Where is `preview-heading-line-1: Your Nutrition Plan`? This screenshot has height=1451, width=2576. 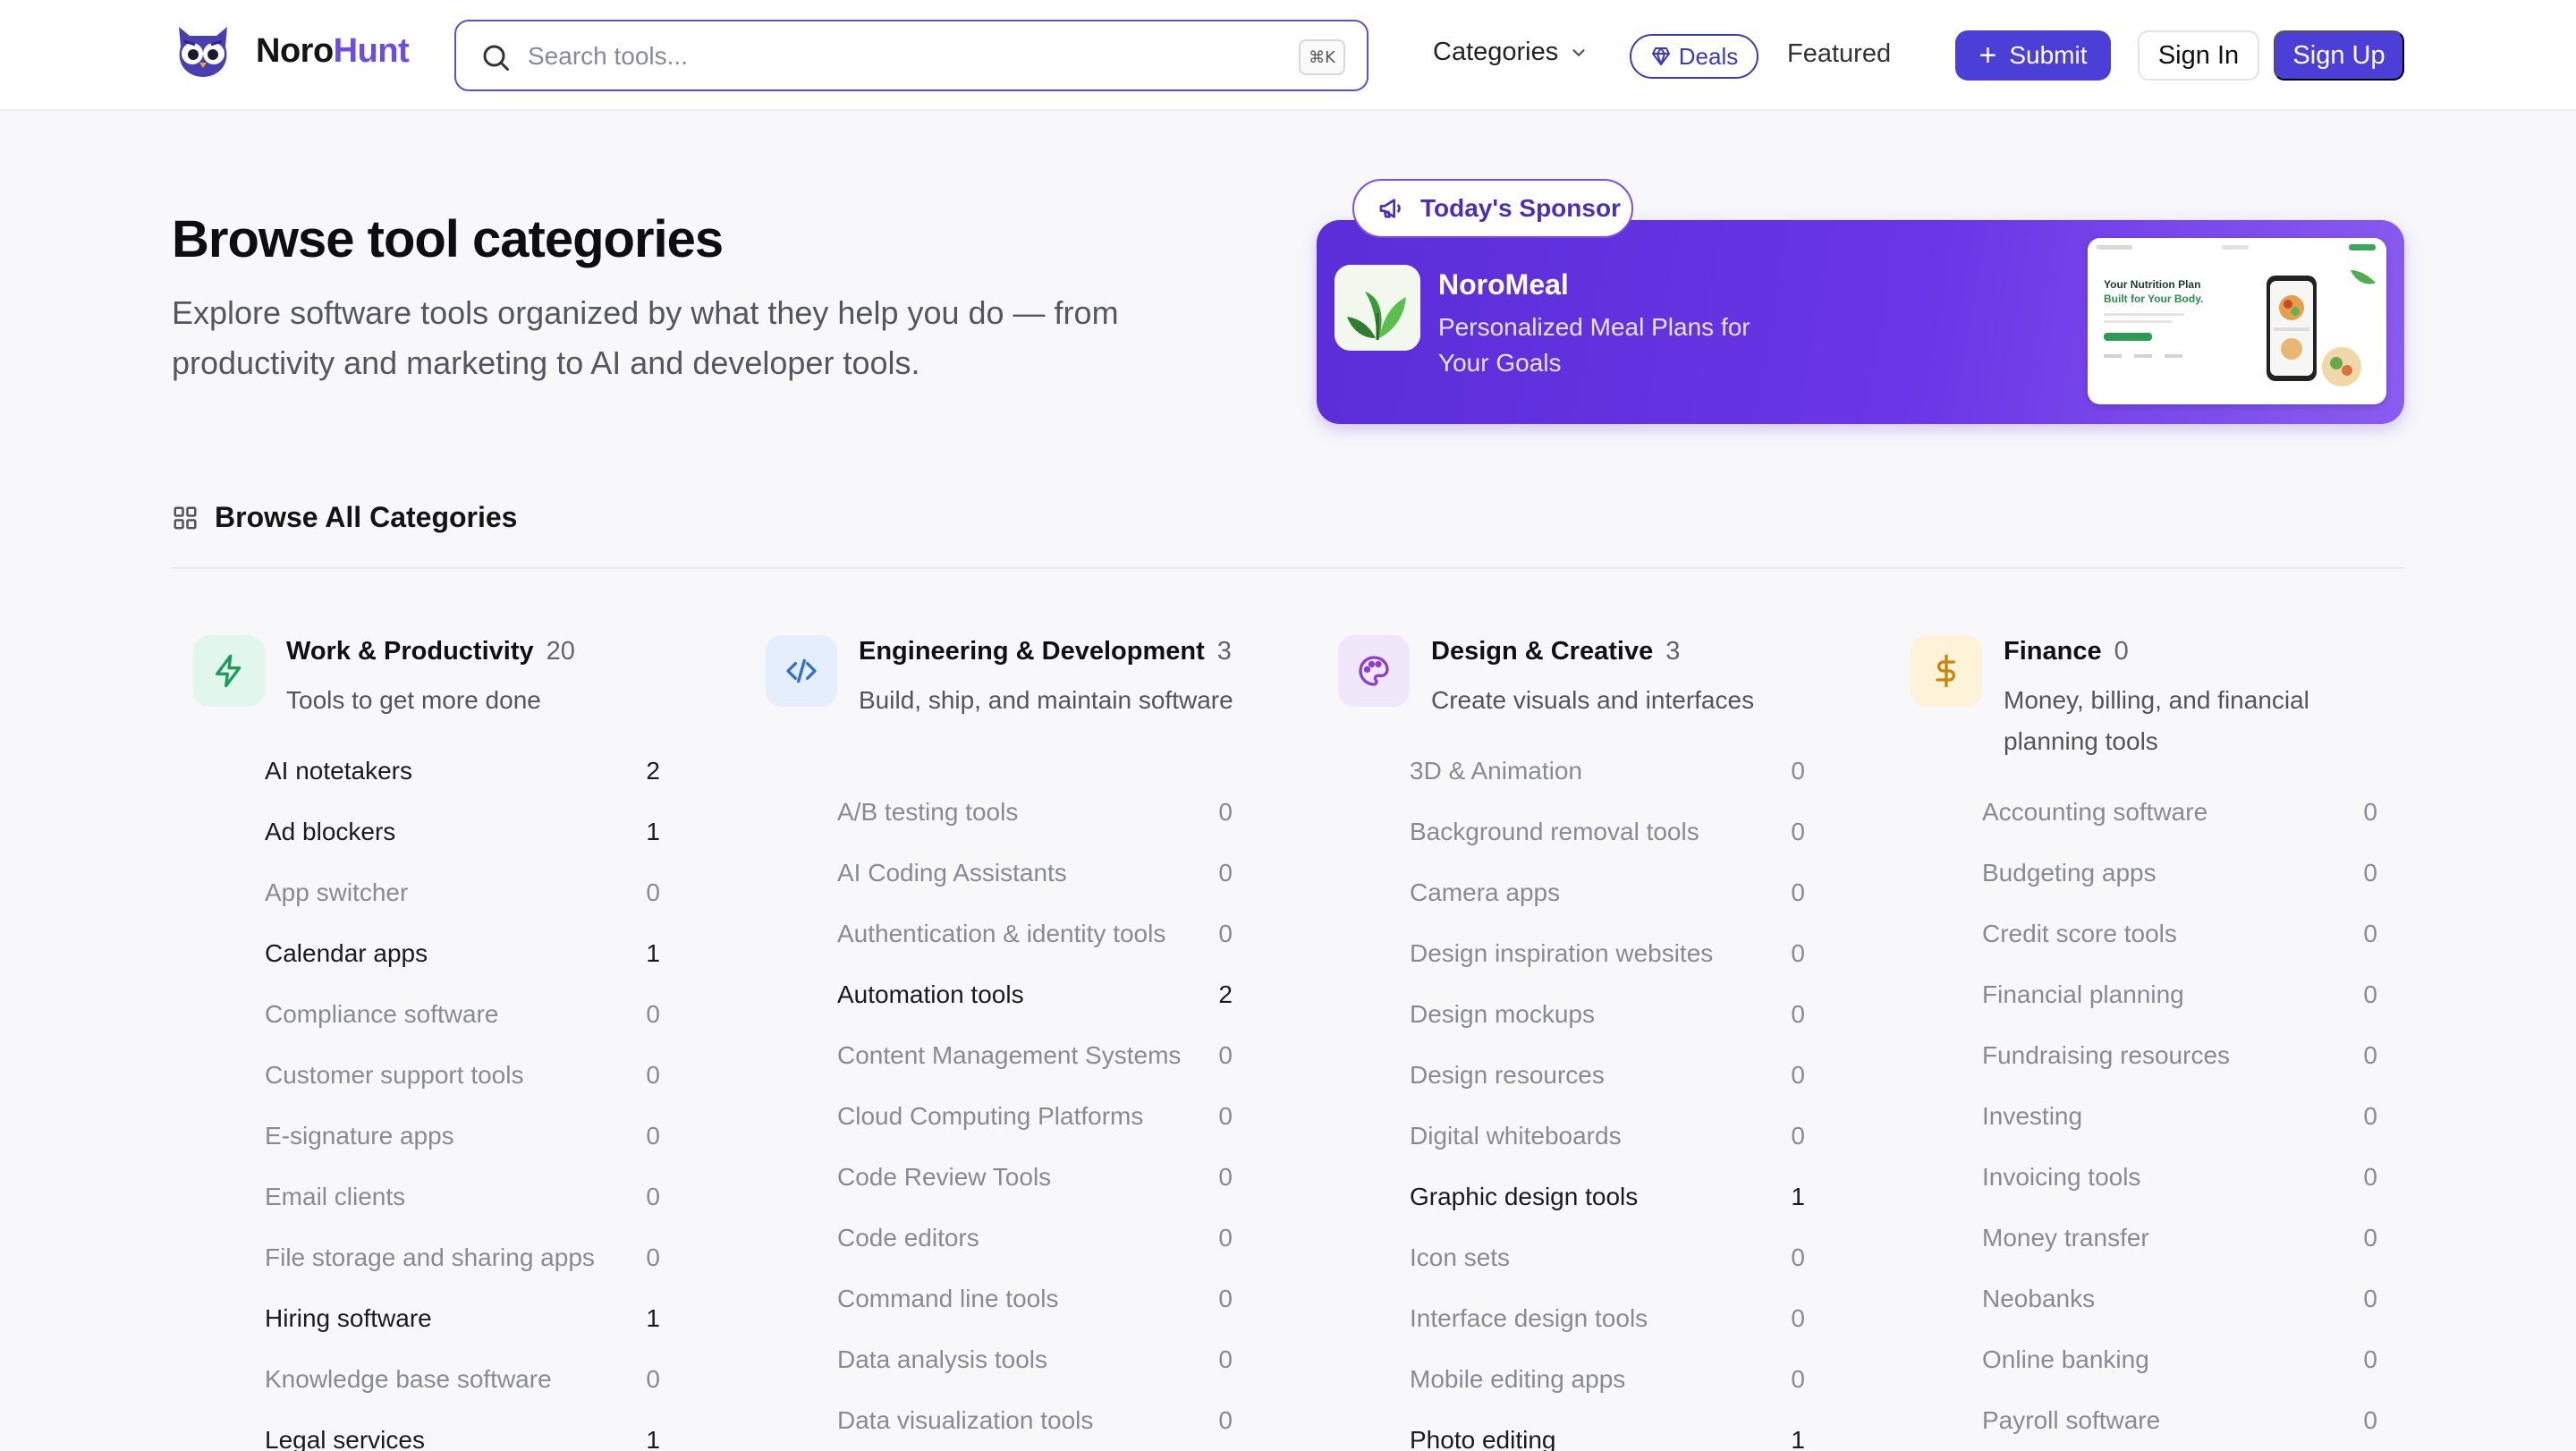
preview-heading-line-1: Your Nutrition Plan is located at coordinates (2152, 284).